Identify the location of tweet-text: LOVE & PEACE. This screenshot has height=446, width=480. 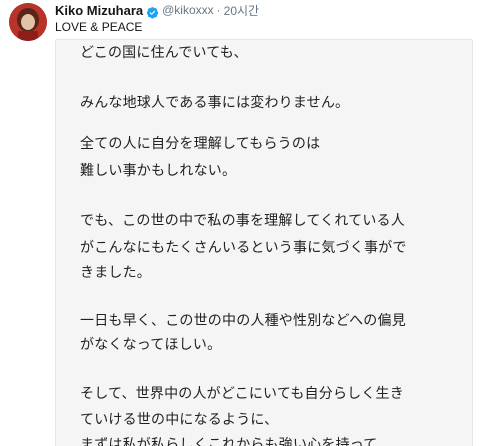
(99, 27).